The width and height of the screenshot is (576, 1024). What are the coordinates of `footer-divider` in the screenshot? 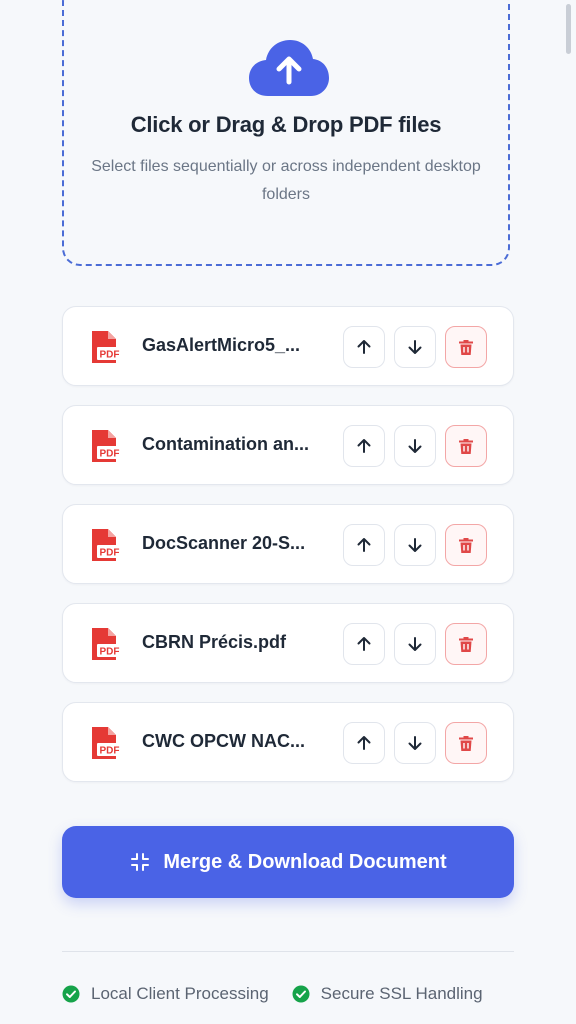 It's located at (288, 951).